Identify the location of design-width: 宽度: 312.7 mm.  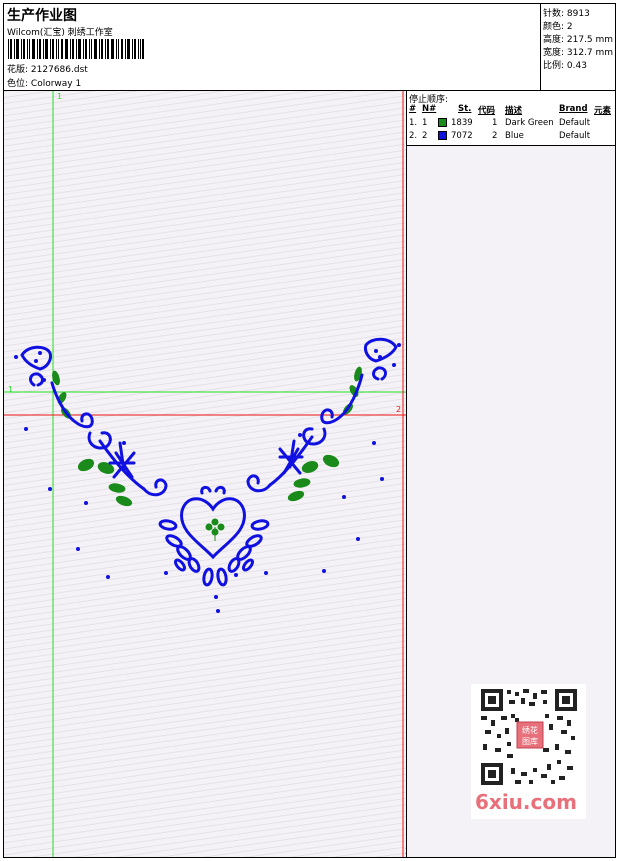
(578, 53).